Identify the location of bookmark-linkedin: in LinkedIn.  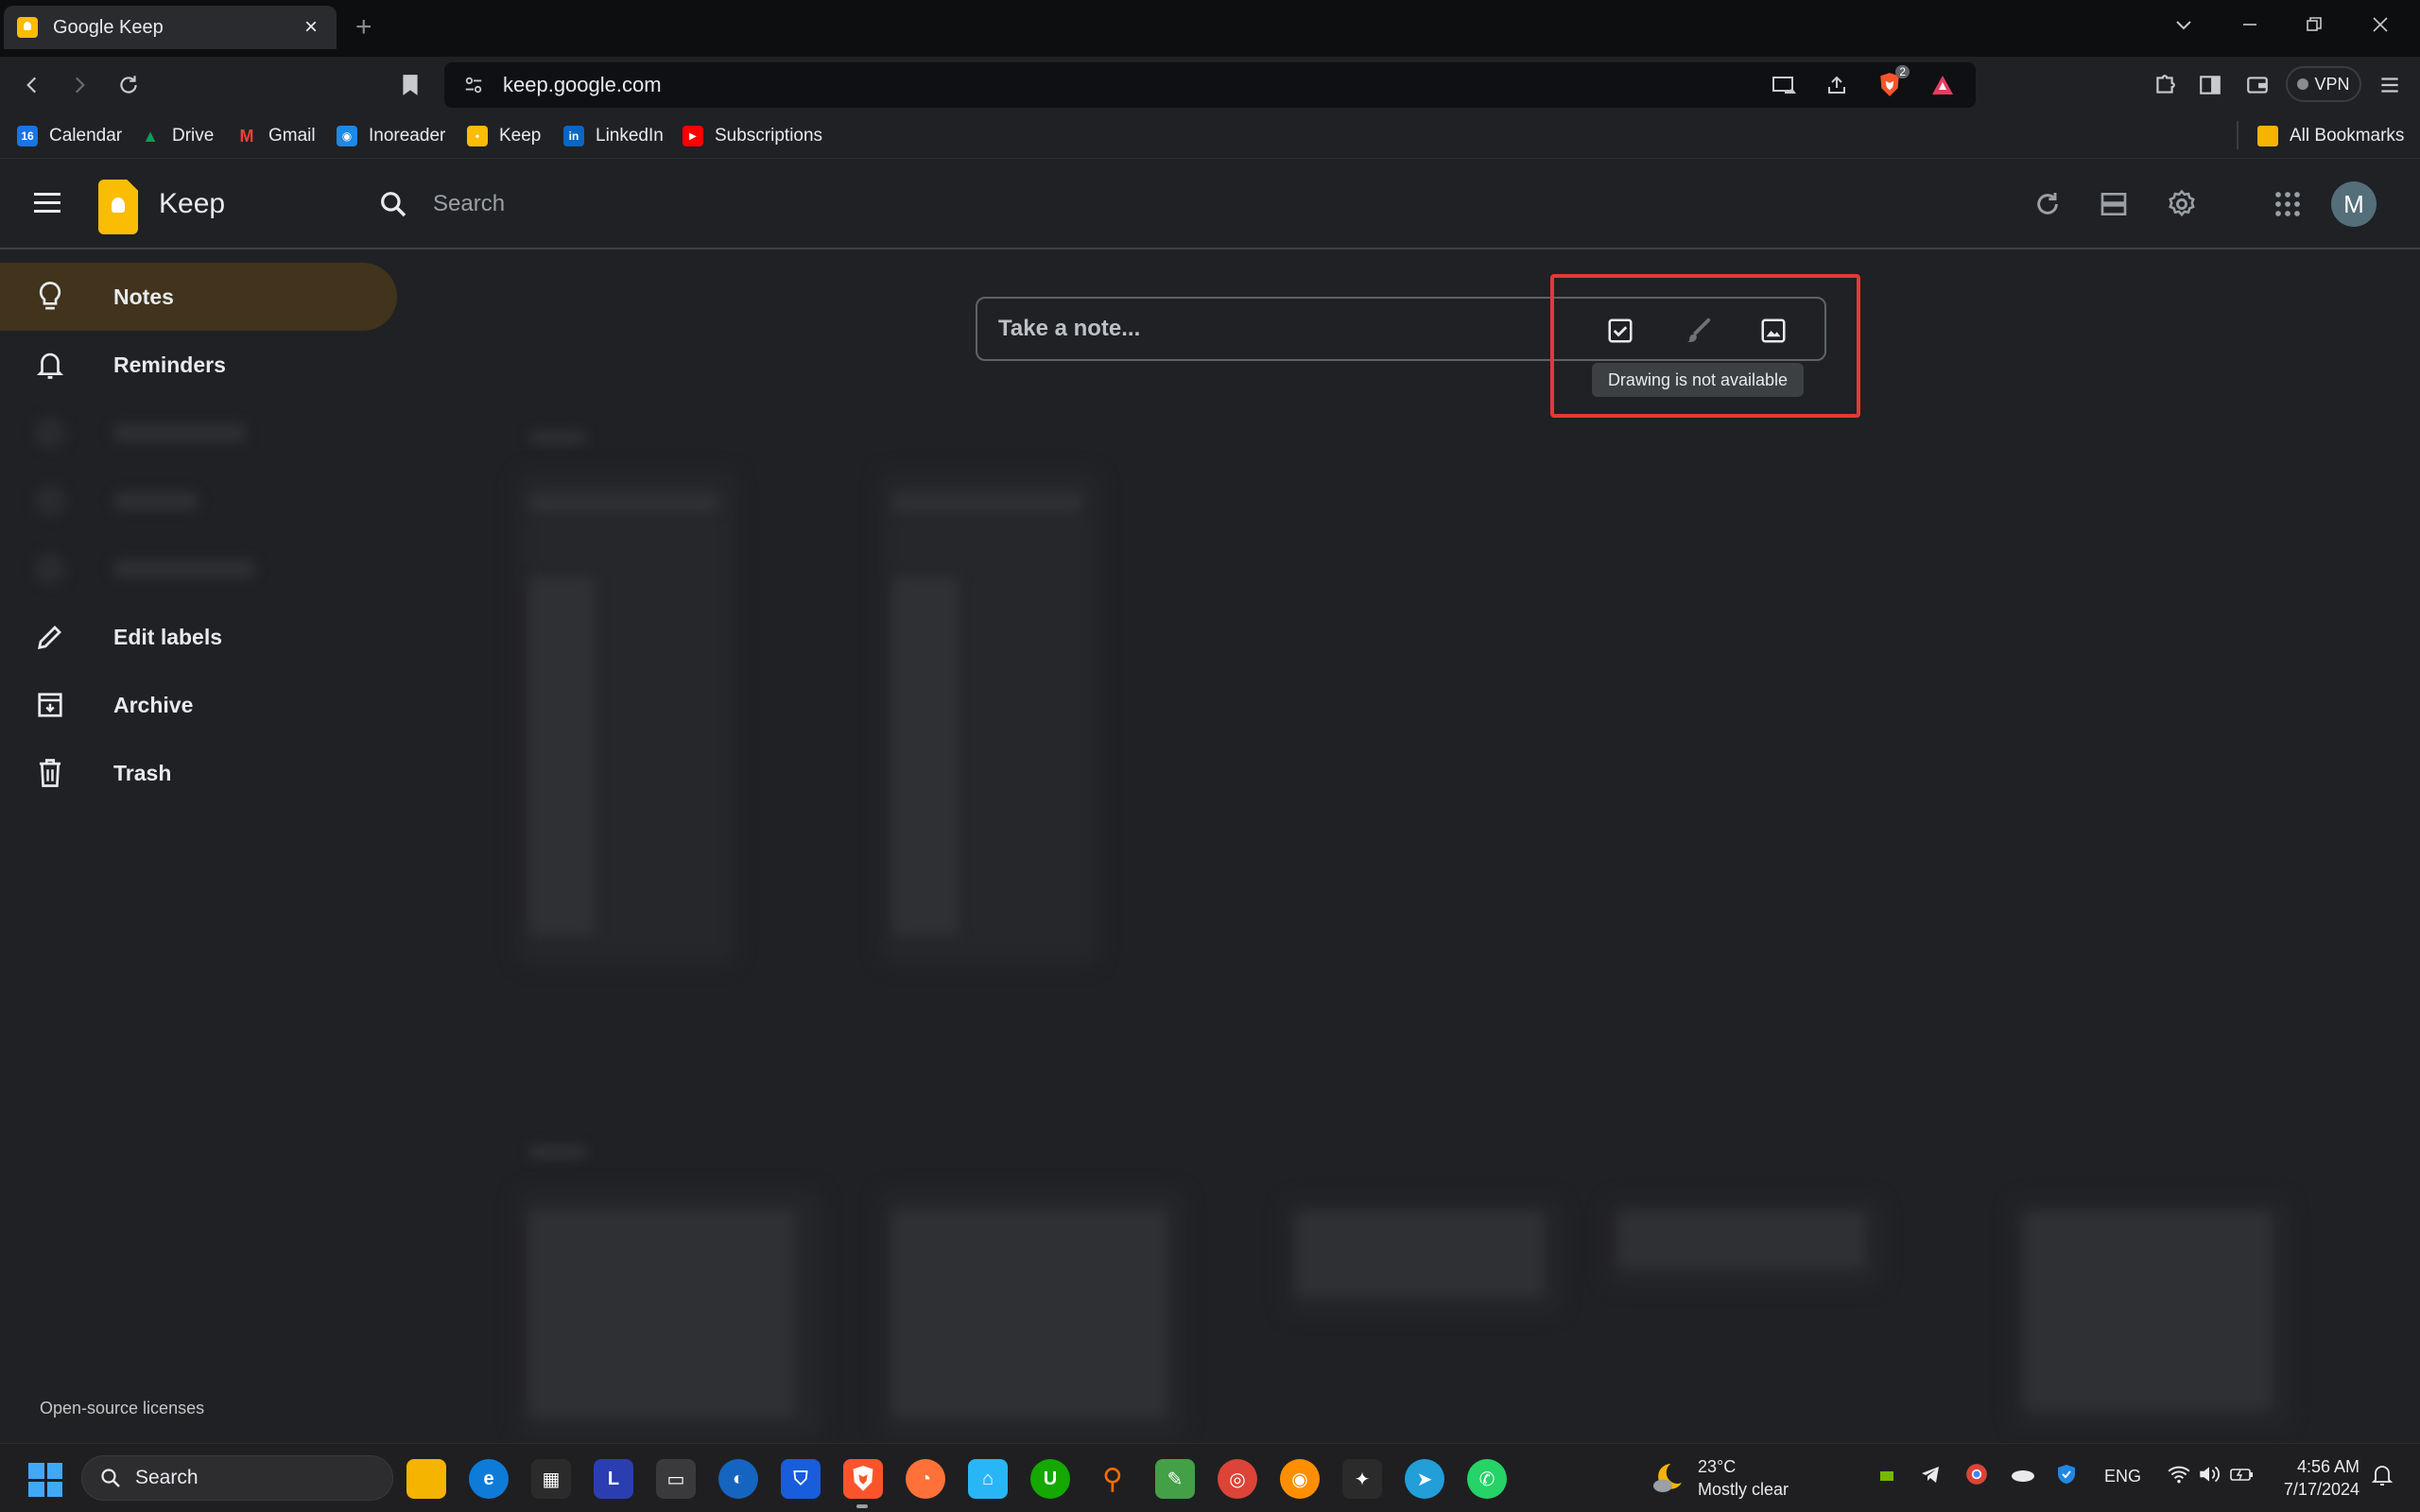
(614, 136).